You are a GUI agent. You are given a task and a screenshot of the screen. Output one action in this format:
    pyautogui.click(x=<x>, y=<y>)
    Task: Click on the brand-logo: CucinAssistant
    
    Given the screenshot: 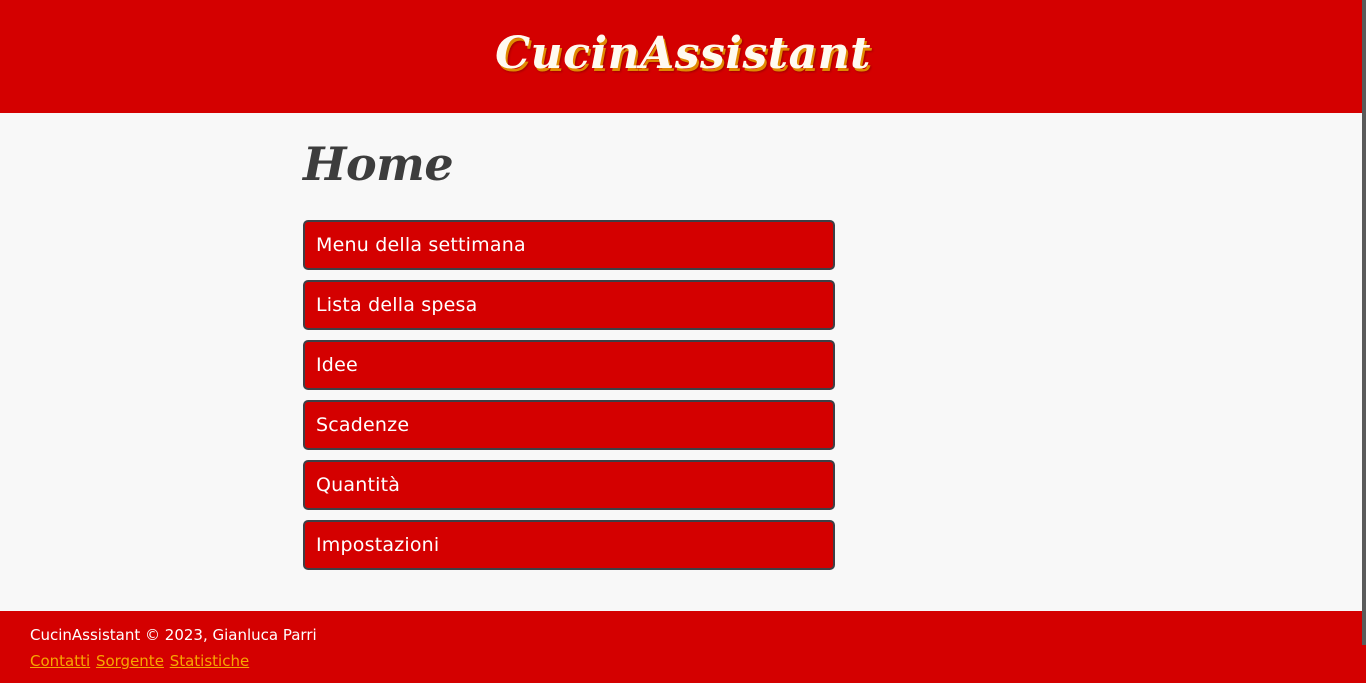 What is the action you would take?
    pyautogui.click(x=683, y=53)
    